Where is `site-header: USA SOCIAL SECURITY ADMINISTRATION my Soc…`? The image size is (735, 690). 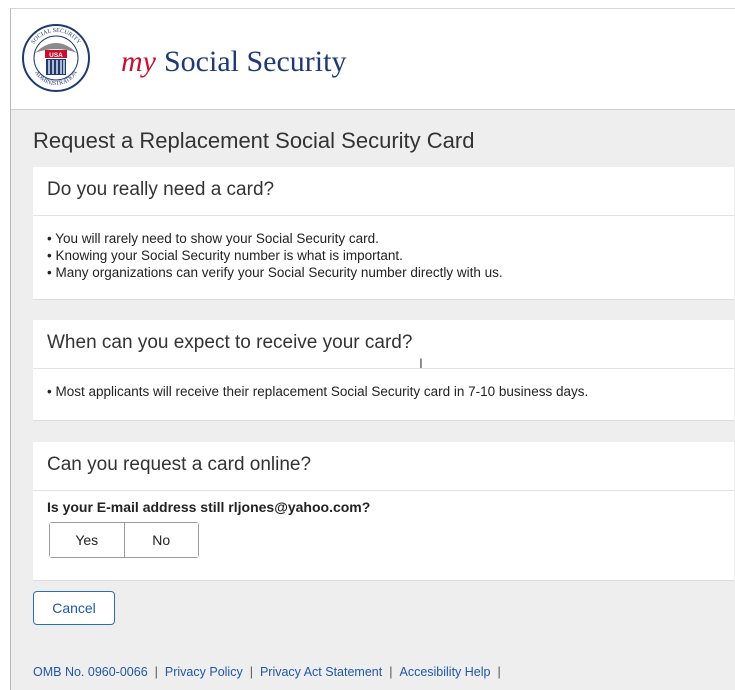 site-header: USA SOCIAL SECURITY ADMINISTRATION my Soc… is located at coordinates (373, 59).